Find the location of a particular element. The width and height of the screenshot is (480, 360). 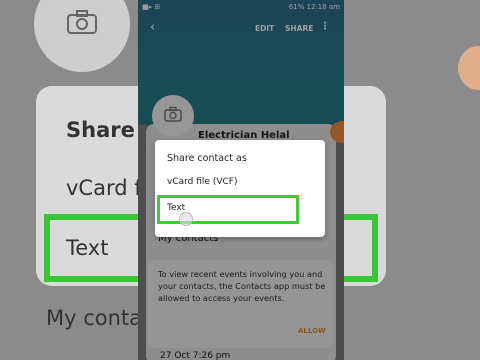

background-orange-fab is located at coordinates (469, 68).